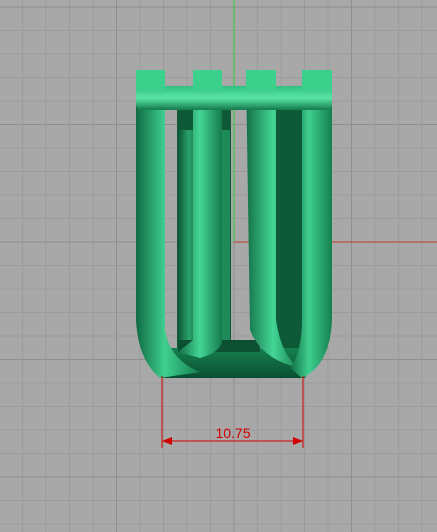 The image size is (437, 532). I want to click on linear-dimension: 10.75, so click(232, 412).